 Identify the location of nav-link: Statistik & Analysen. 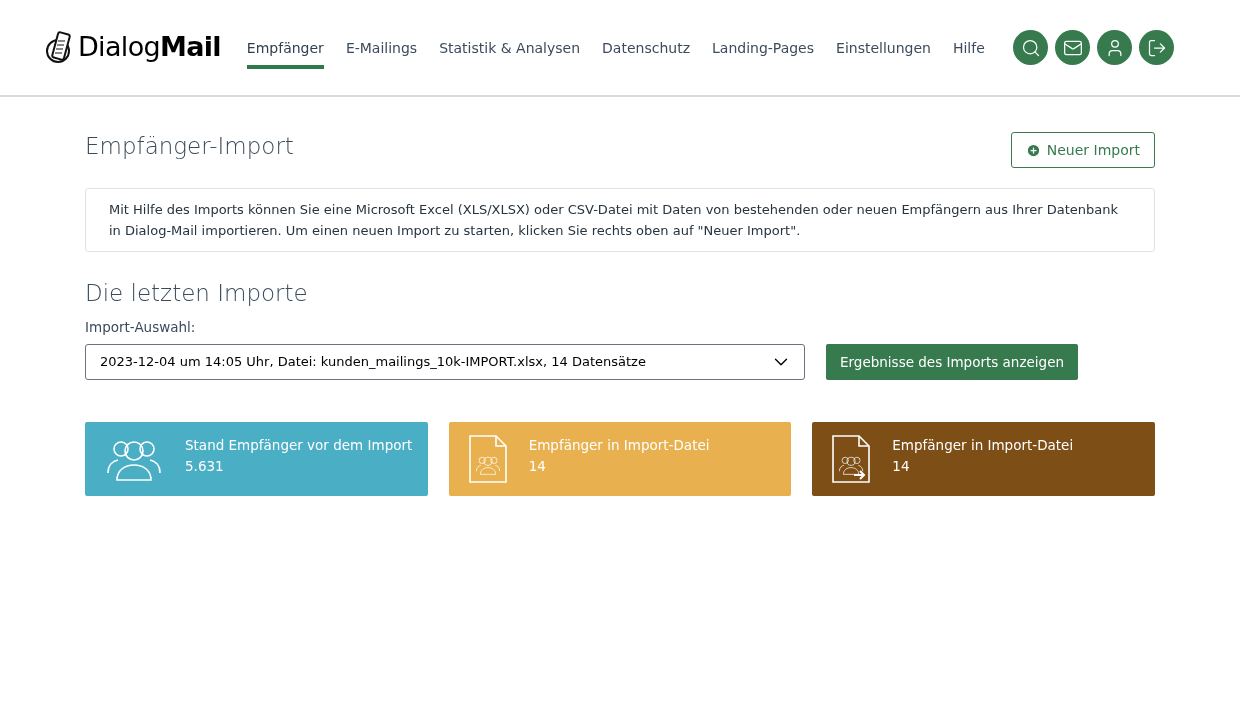
(510, 47).